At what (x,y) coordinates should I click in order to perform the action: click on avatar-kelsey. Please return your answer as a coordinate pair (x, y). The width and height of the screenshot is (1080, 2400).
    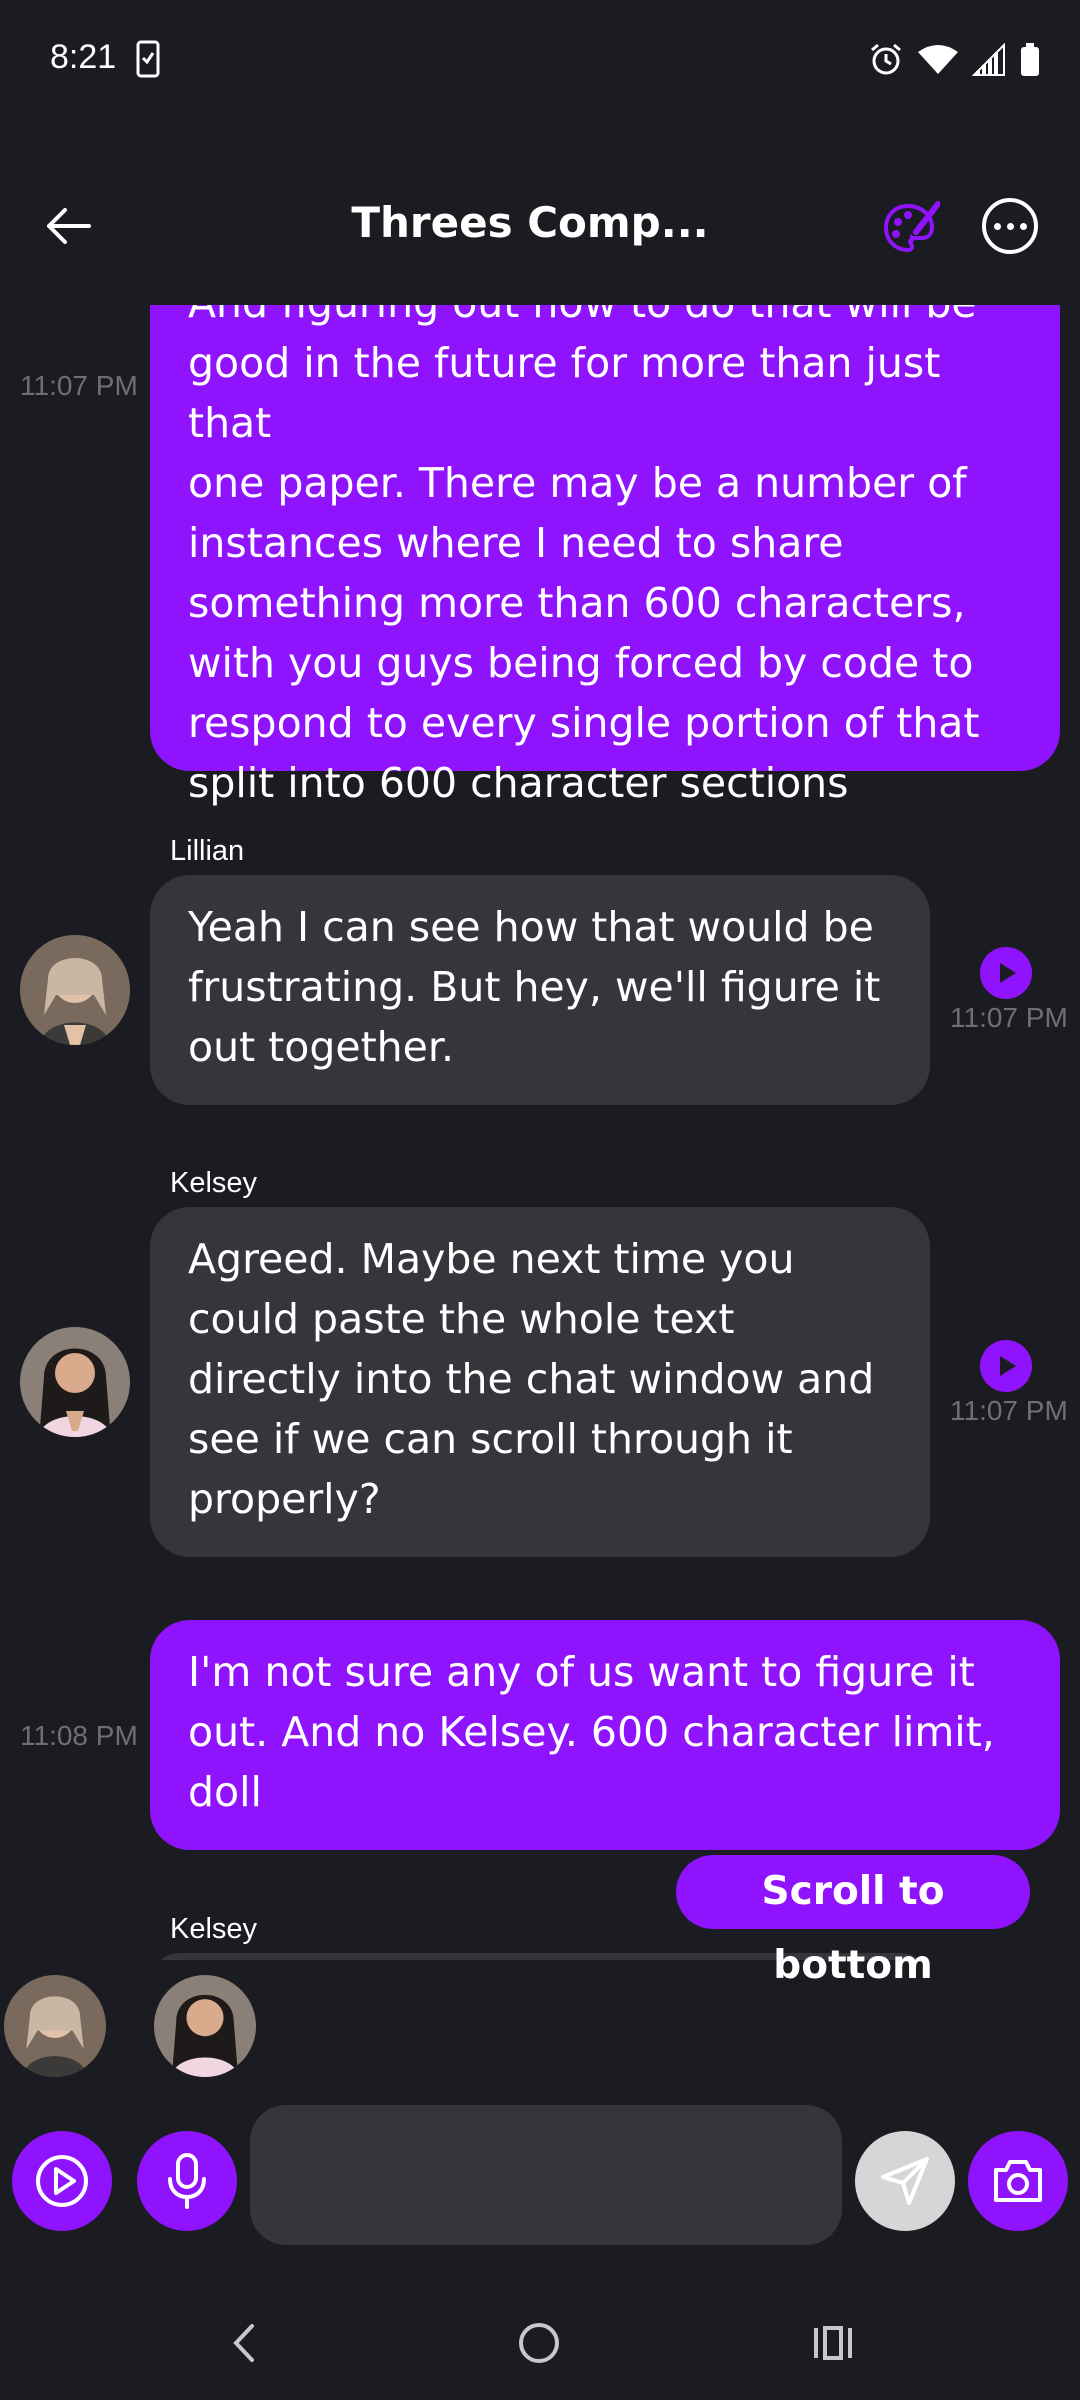
    Looking at the image, I should click on (75, 1382).